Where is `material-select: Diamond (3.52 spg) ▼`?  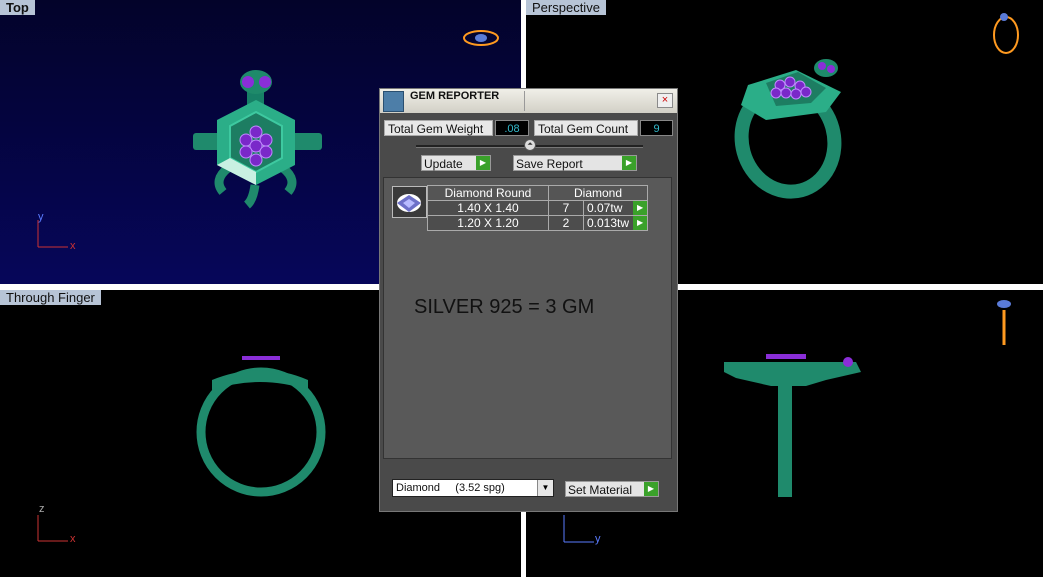
material-select: Diamond (3.52 spg) ▼ is located at coordinates (473, 488).